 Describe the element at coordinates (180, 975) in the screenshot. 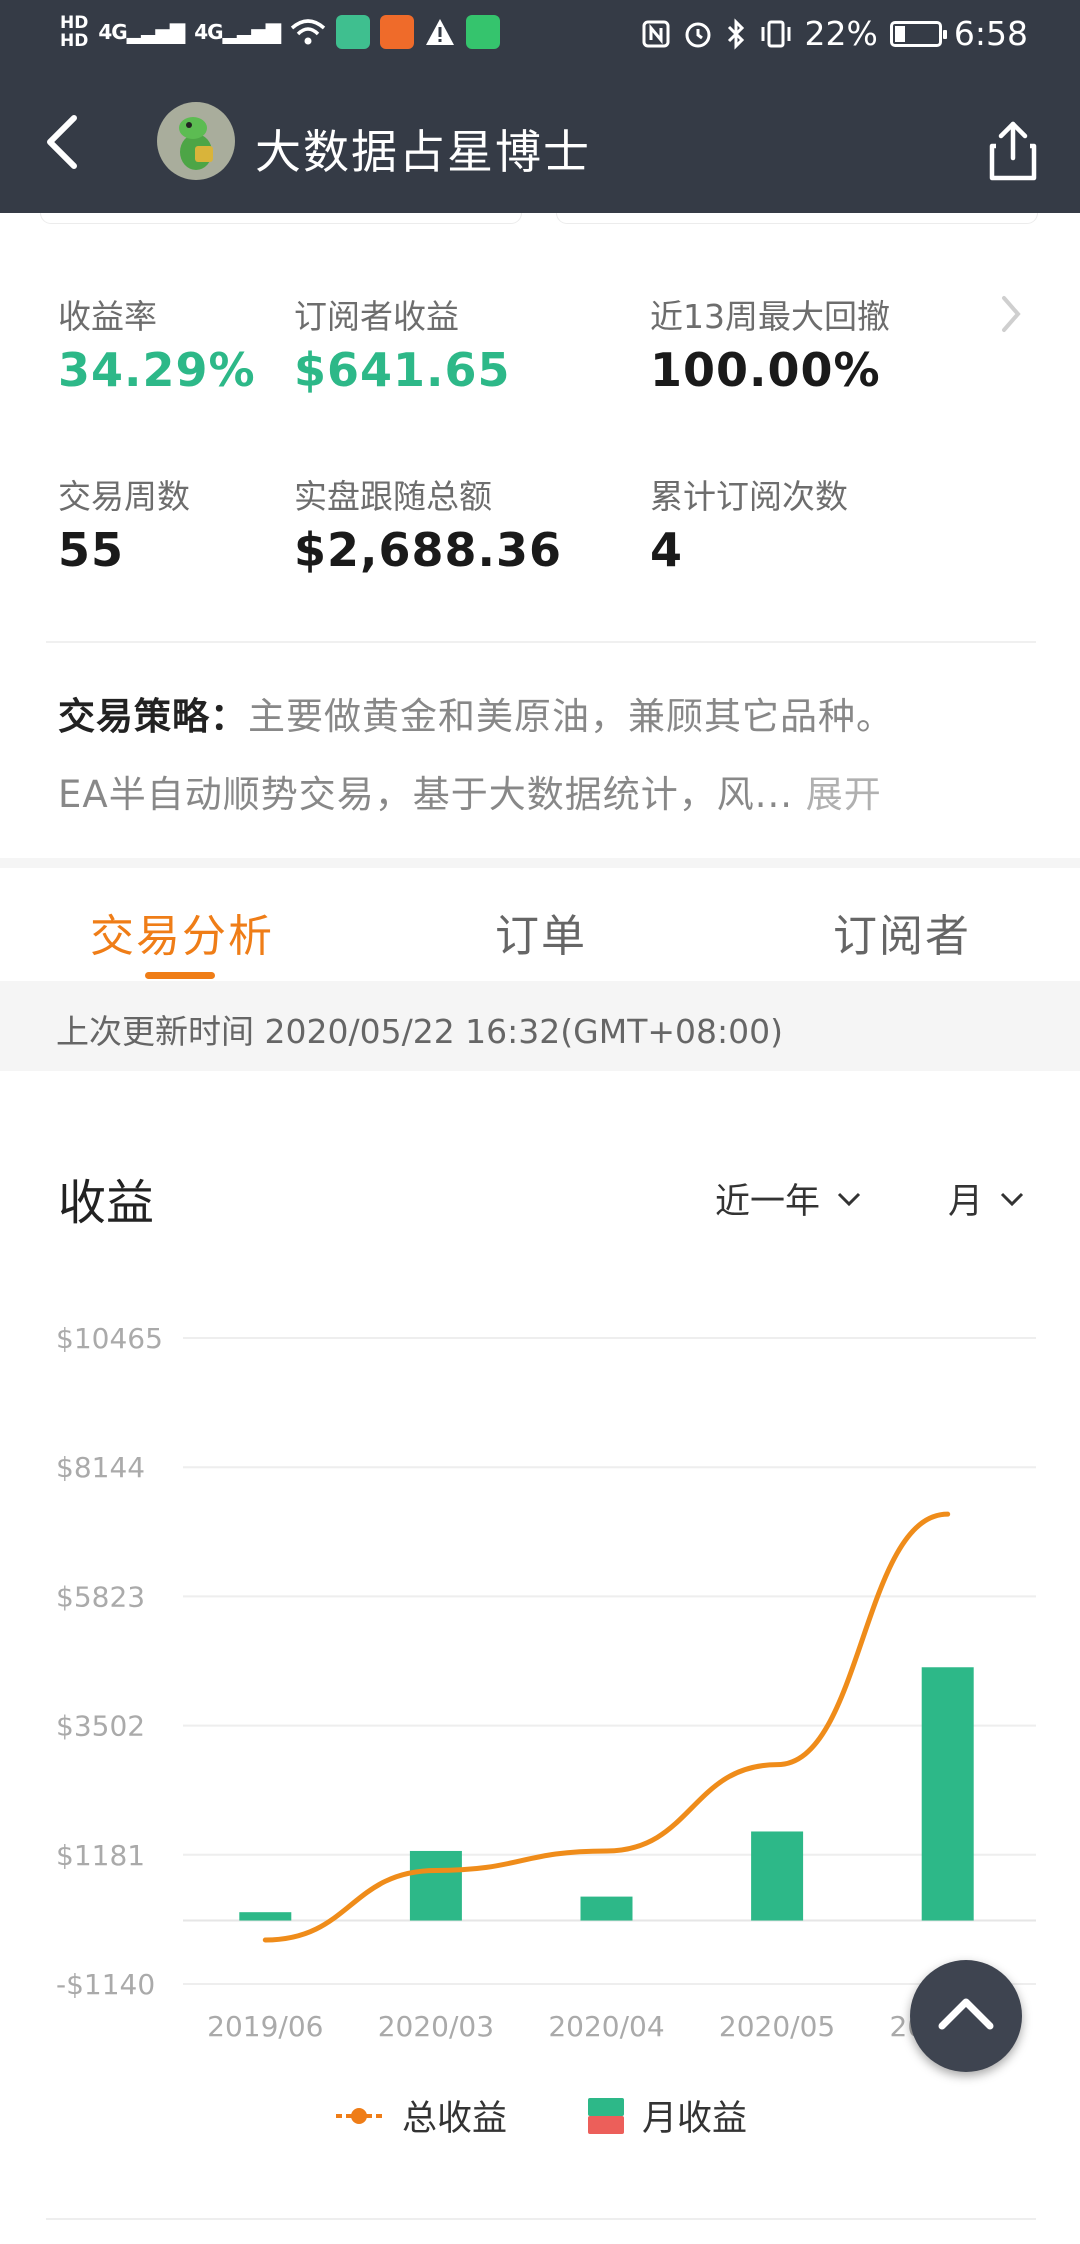

I see `active-tab-indicator` at that location.